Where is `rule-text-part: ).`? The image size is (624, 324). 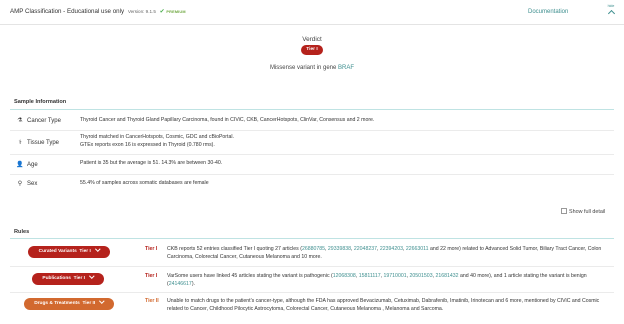 rule-text-part: ). is located at coordinates (193, 284).